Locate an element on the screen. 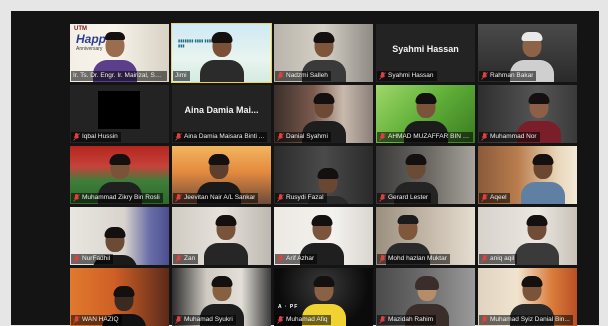 Image resolution: width=608 pixels, height=326 pixels. participant-tile: Jeevitan Nair A/L Sankar is located at coordinates (221, 175).